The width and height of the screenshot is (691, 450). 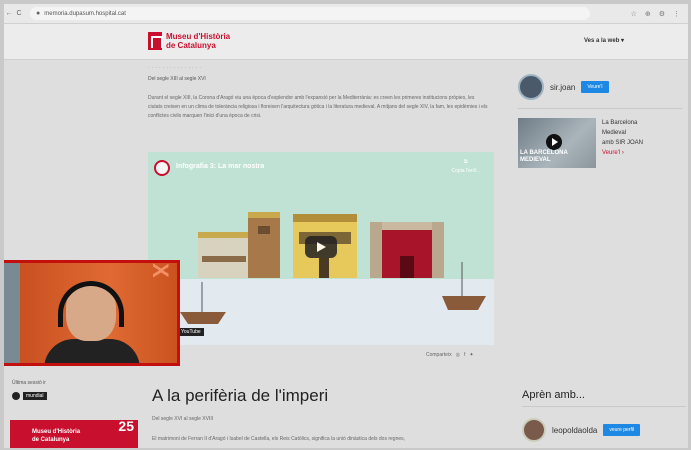 What do you see at coordinates (126, 426) in the screenshot?
I see `anniversary-number: 25` at bounding box center [126, 426].